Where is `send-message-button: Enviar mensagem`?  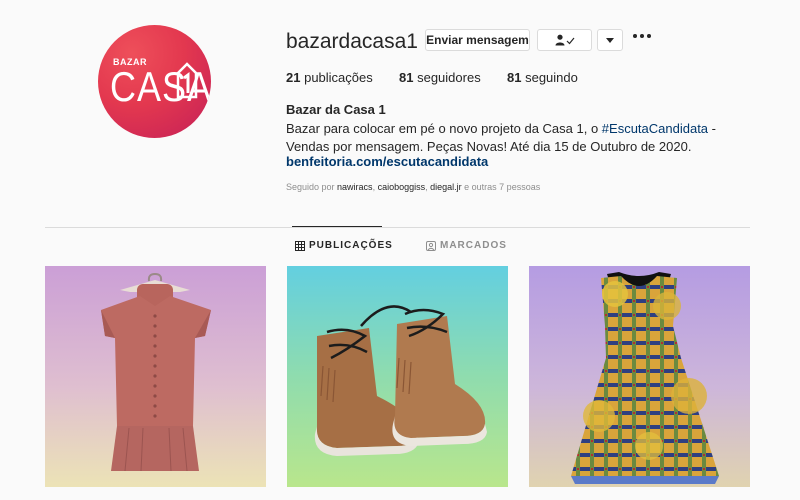
send-message-button: Enviar mensagem is located at coordinates (477, 40).